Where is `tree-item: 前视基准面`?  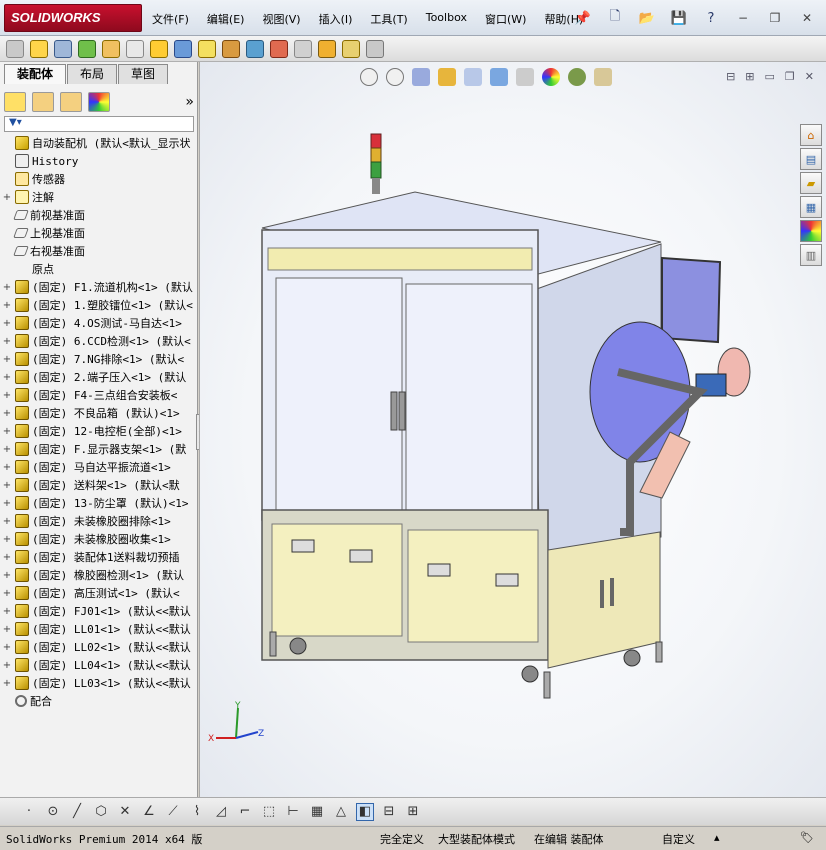
tree-item: 前视基准面 is located at coordinates (100, 215).